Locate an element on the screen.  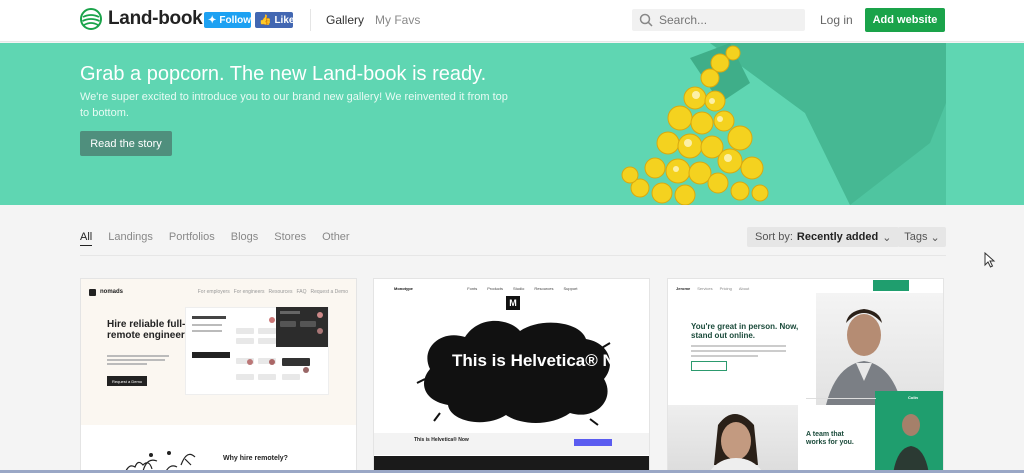
card-nav-item: Pricing is located at coordinates (725, 288).